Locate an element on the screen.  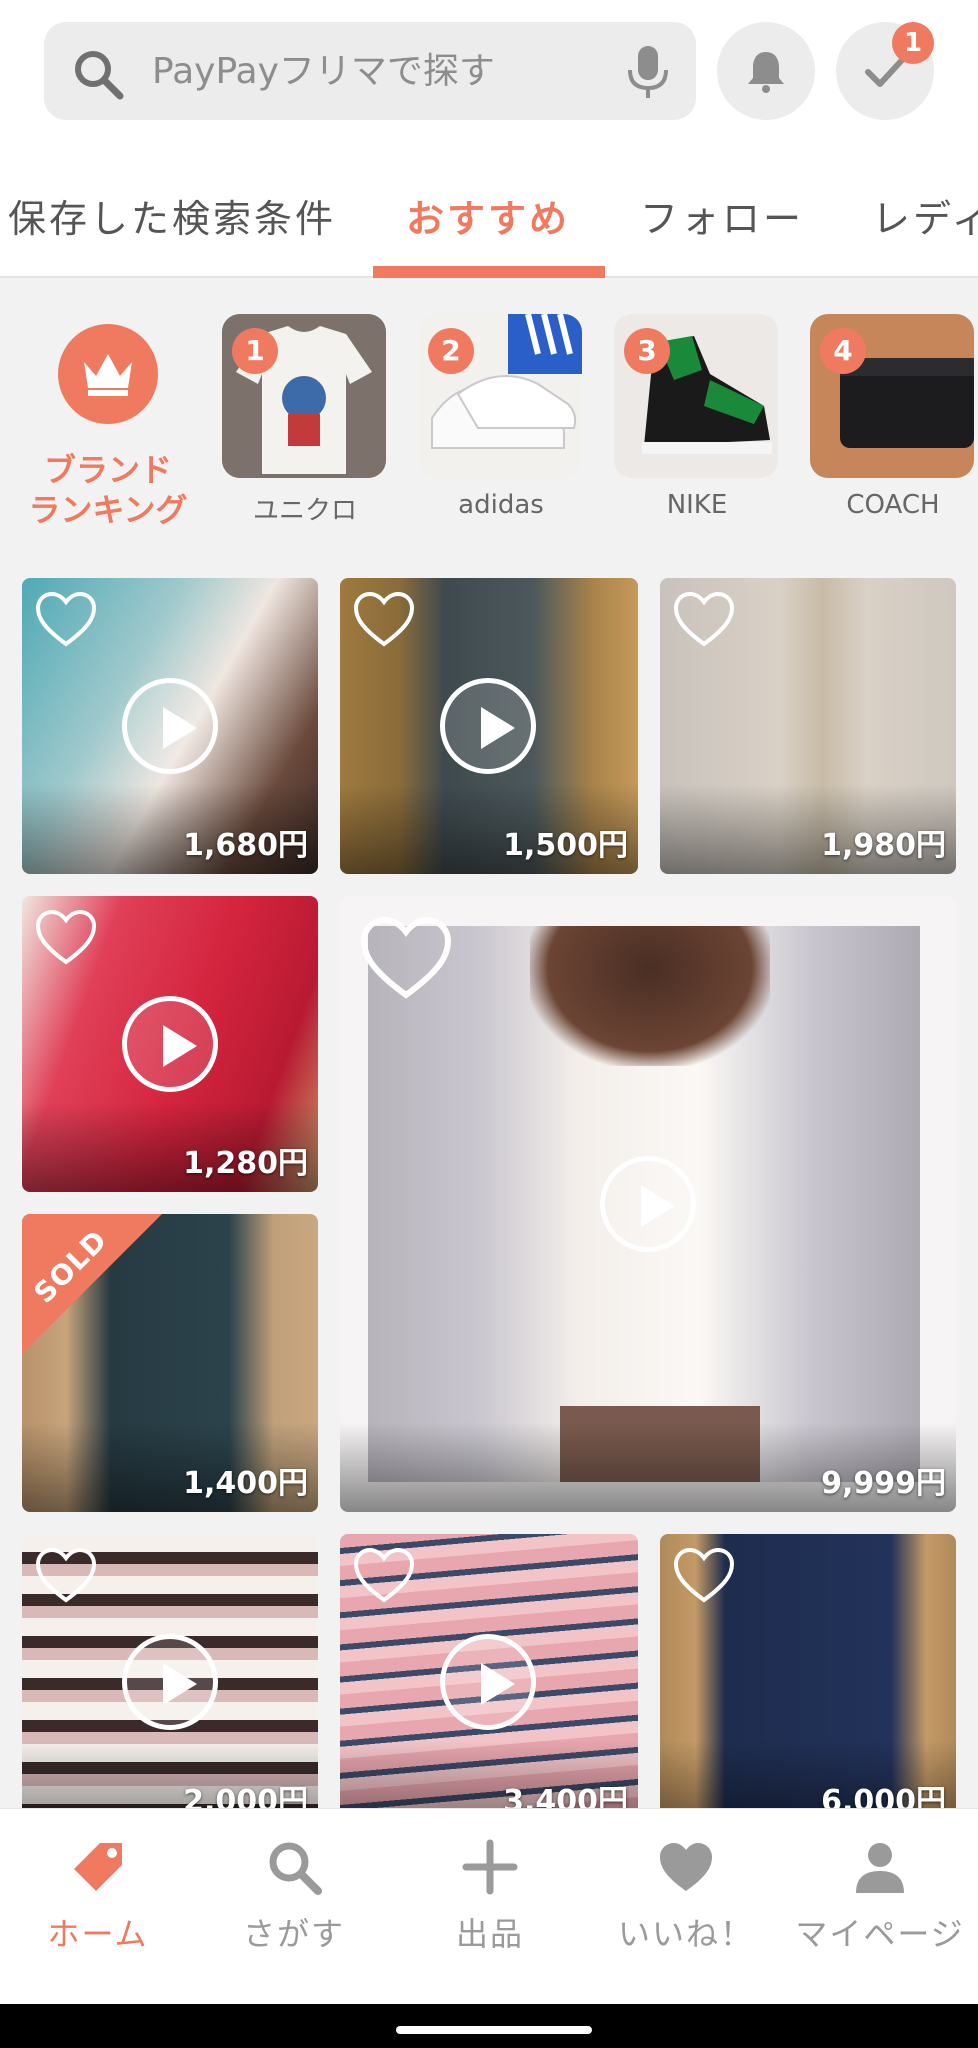
product-card: 1,680円 is located at coordinates (170, 726).